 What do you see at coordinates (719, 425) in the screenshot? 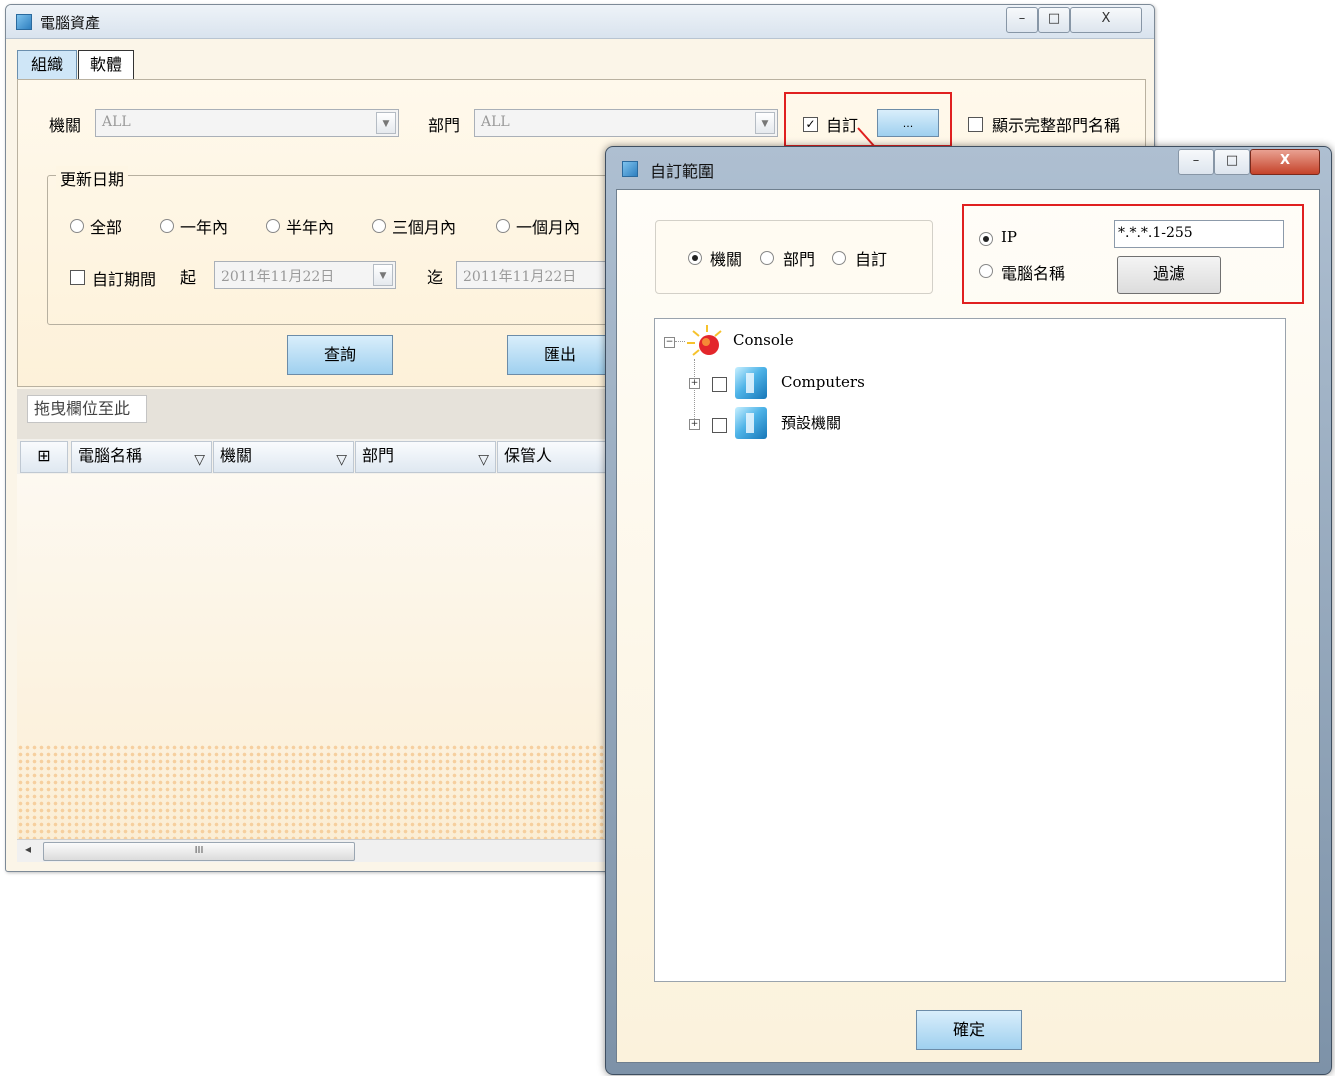
I see `tree-checkbox-default-org` at bounding box center [719, 425].